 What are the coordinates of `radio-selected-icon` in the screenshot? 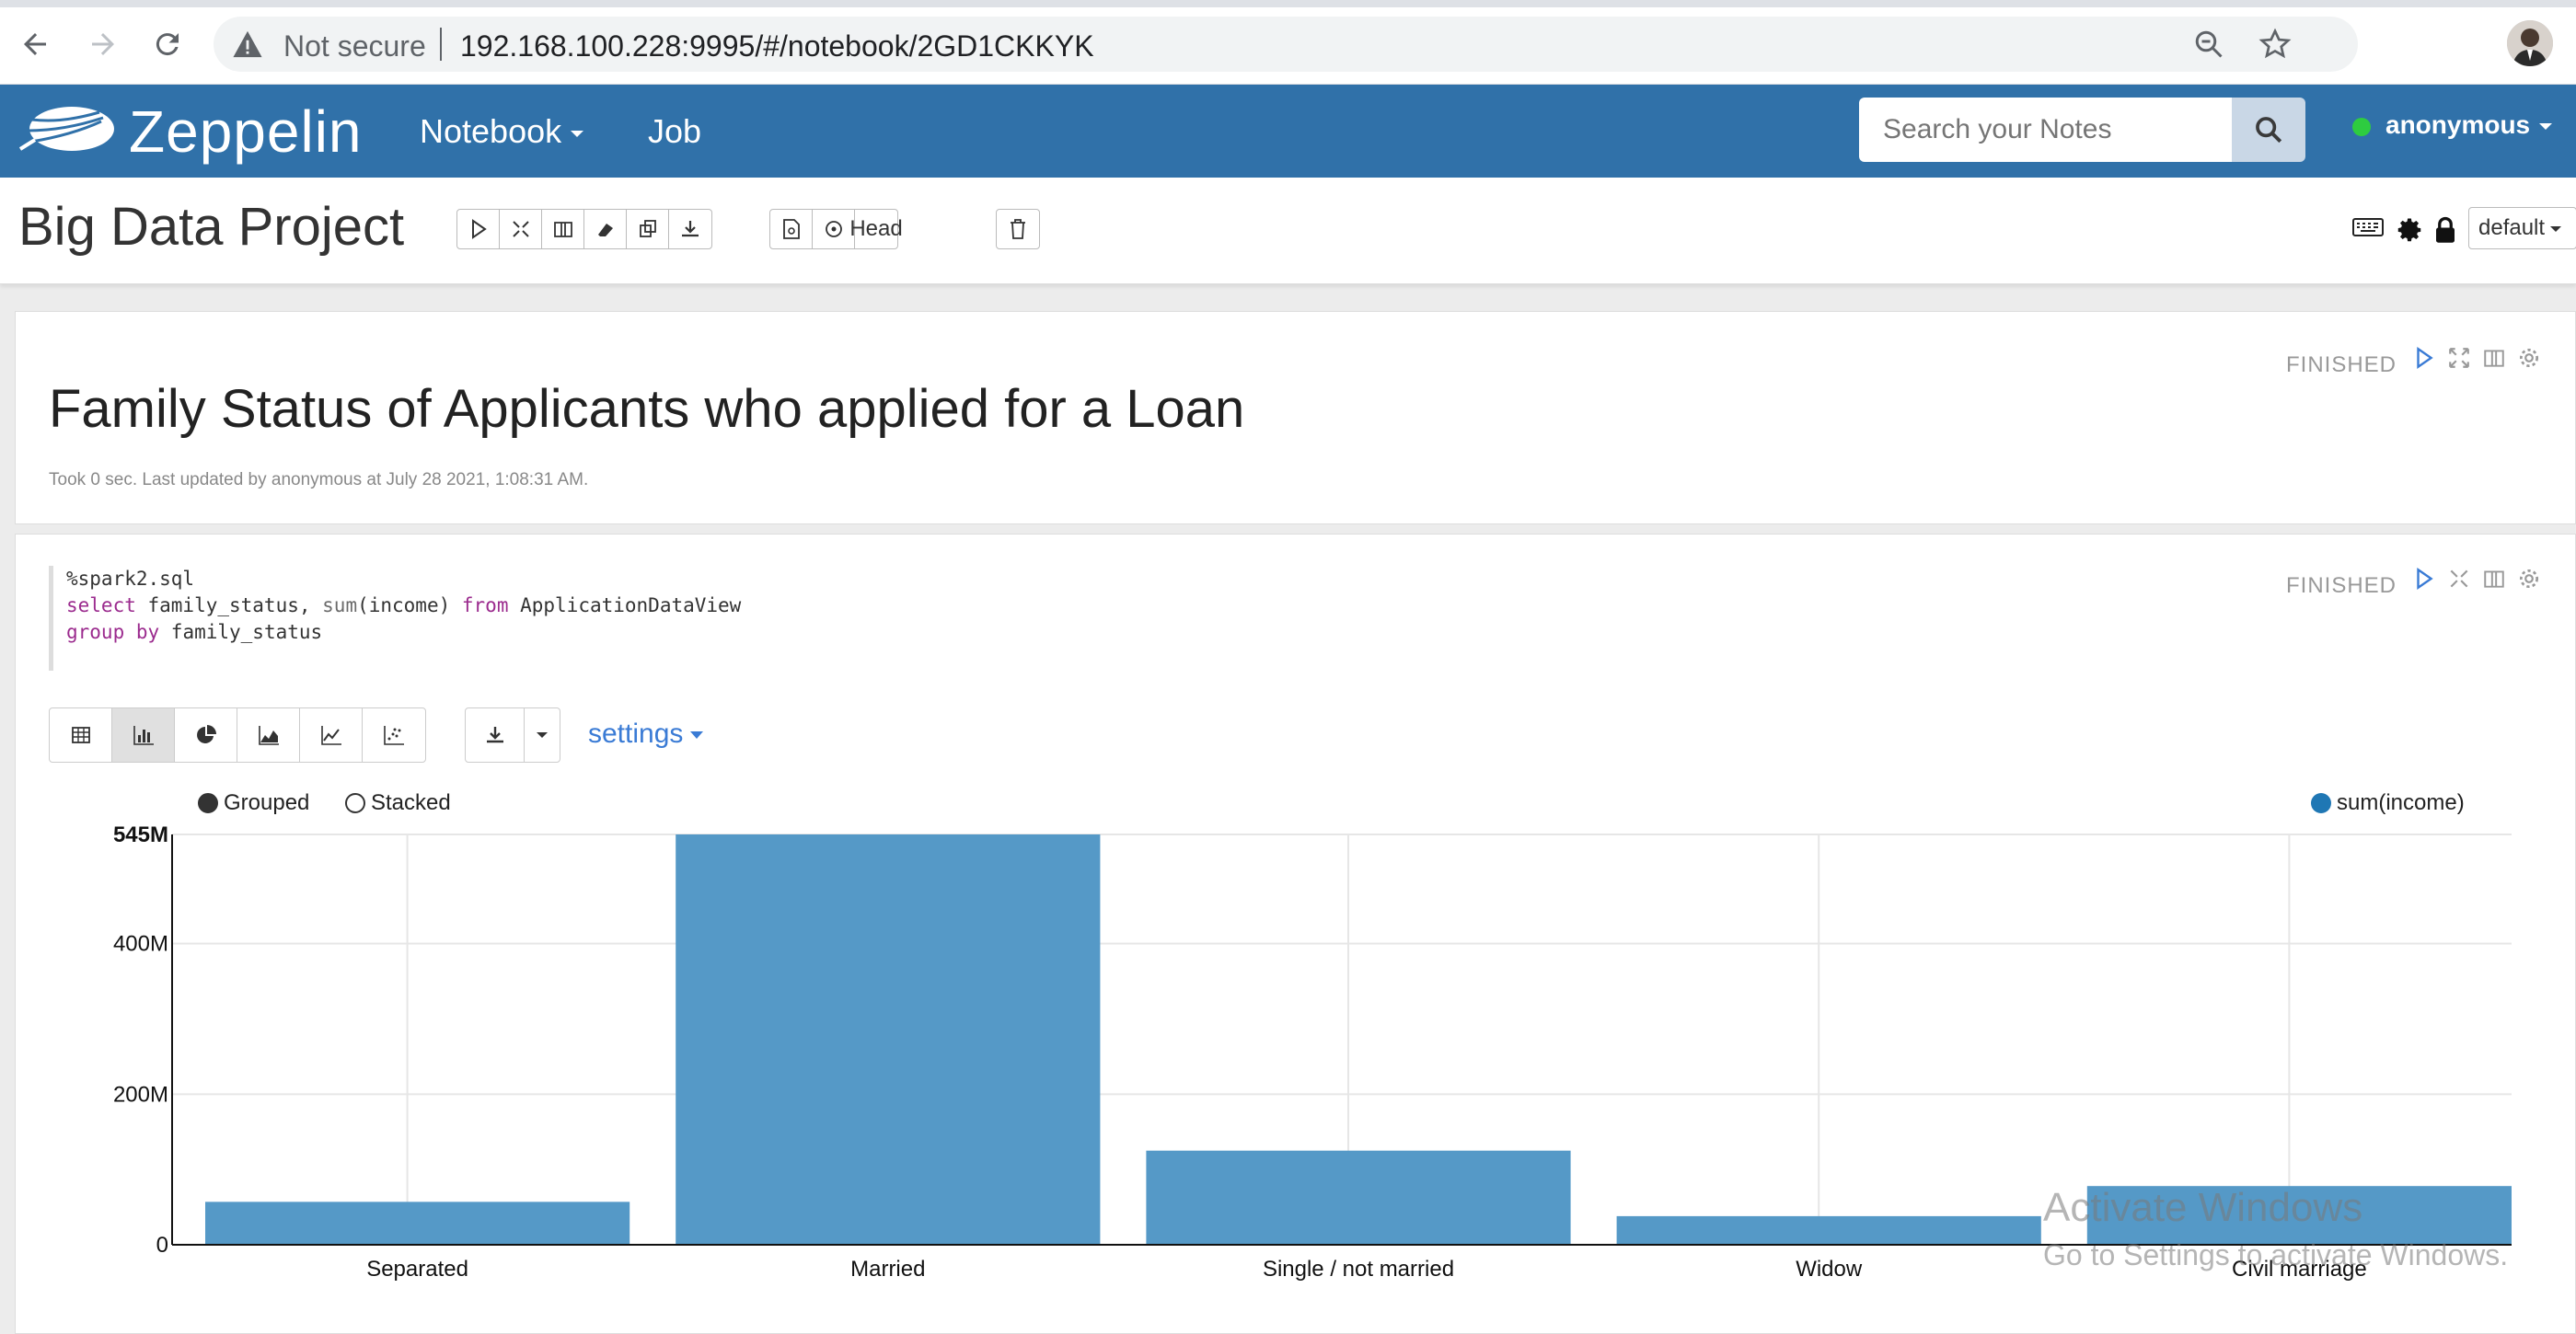 It's located at (208, 803).